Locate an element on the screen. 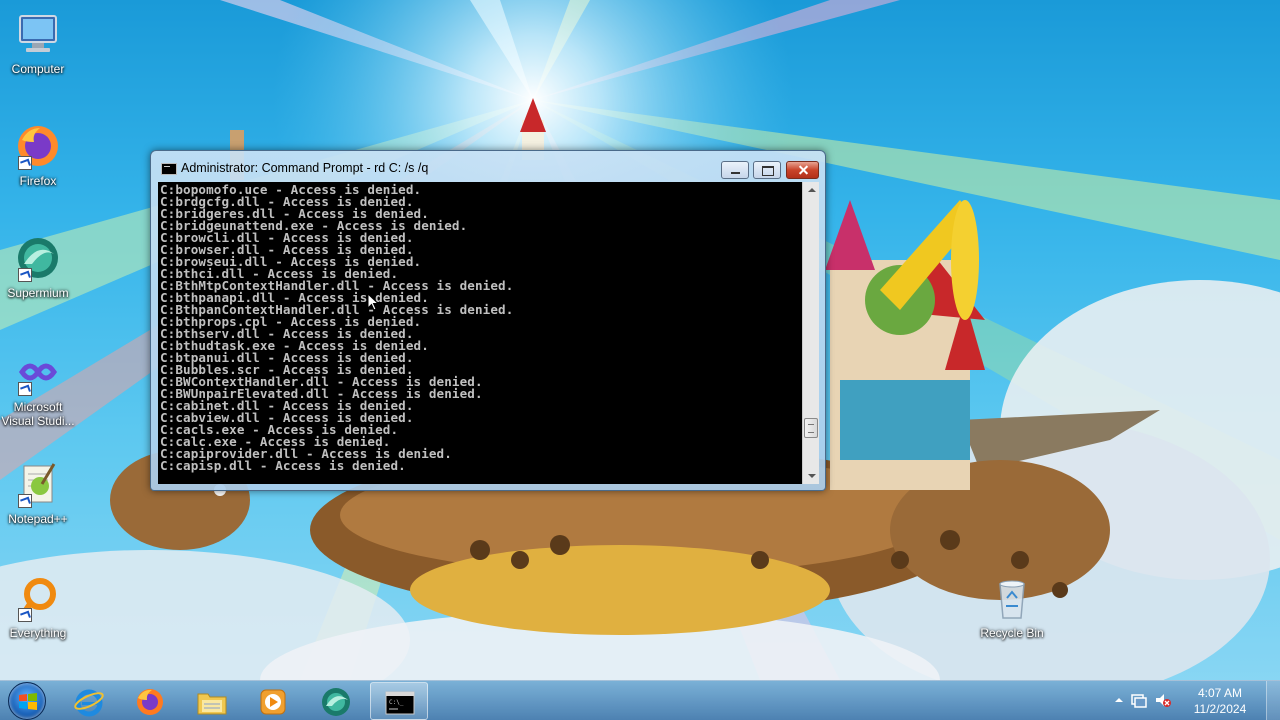 The width and height of the screenshot is (1280, 720). desktop-icon-computer: Computer is located at coordinates (38, 43).